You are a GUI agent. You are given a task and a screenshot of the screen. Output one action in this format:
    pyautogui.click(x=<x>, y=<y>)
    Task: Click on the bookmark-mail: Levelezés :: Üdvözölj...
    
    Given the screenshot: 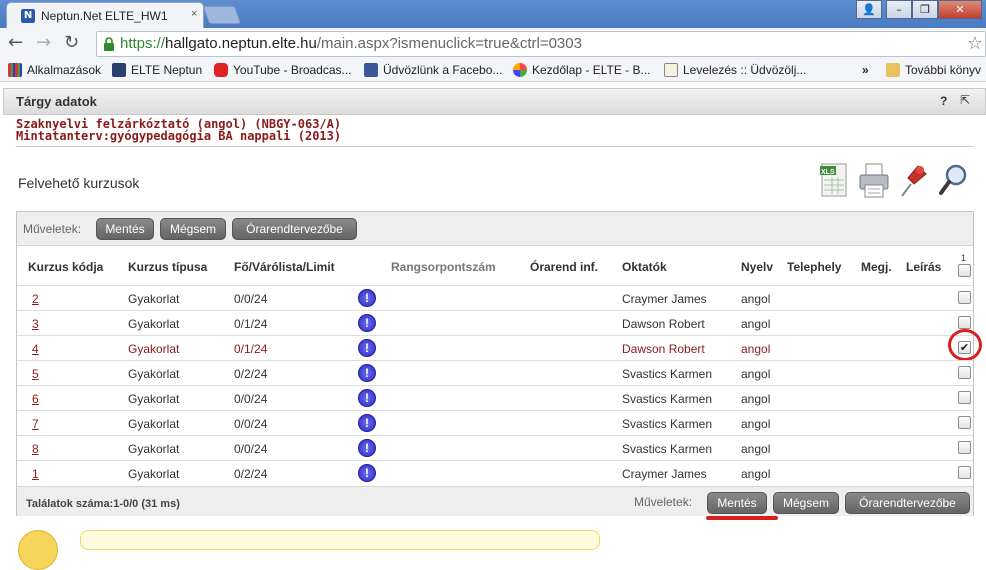 What is the action you would take?
    pyautogui.click(x=735, y=70)
    